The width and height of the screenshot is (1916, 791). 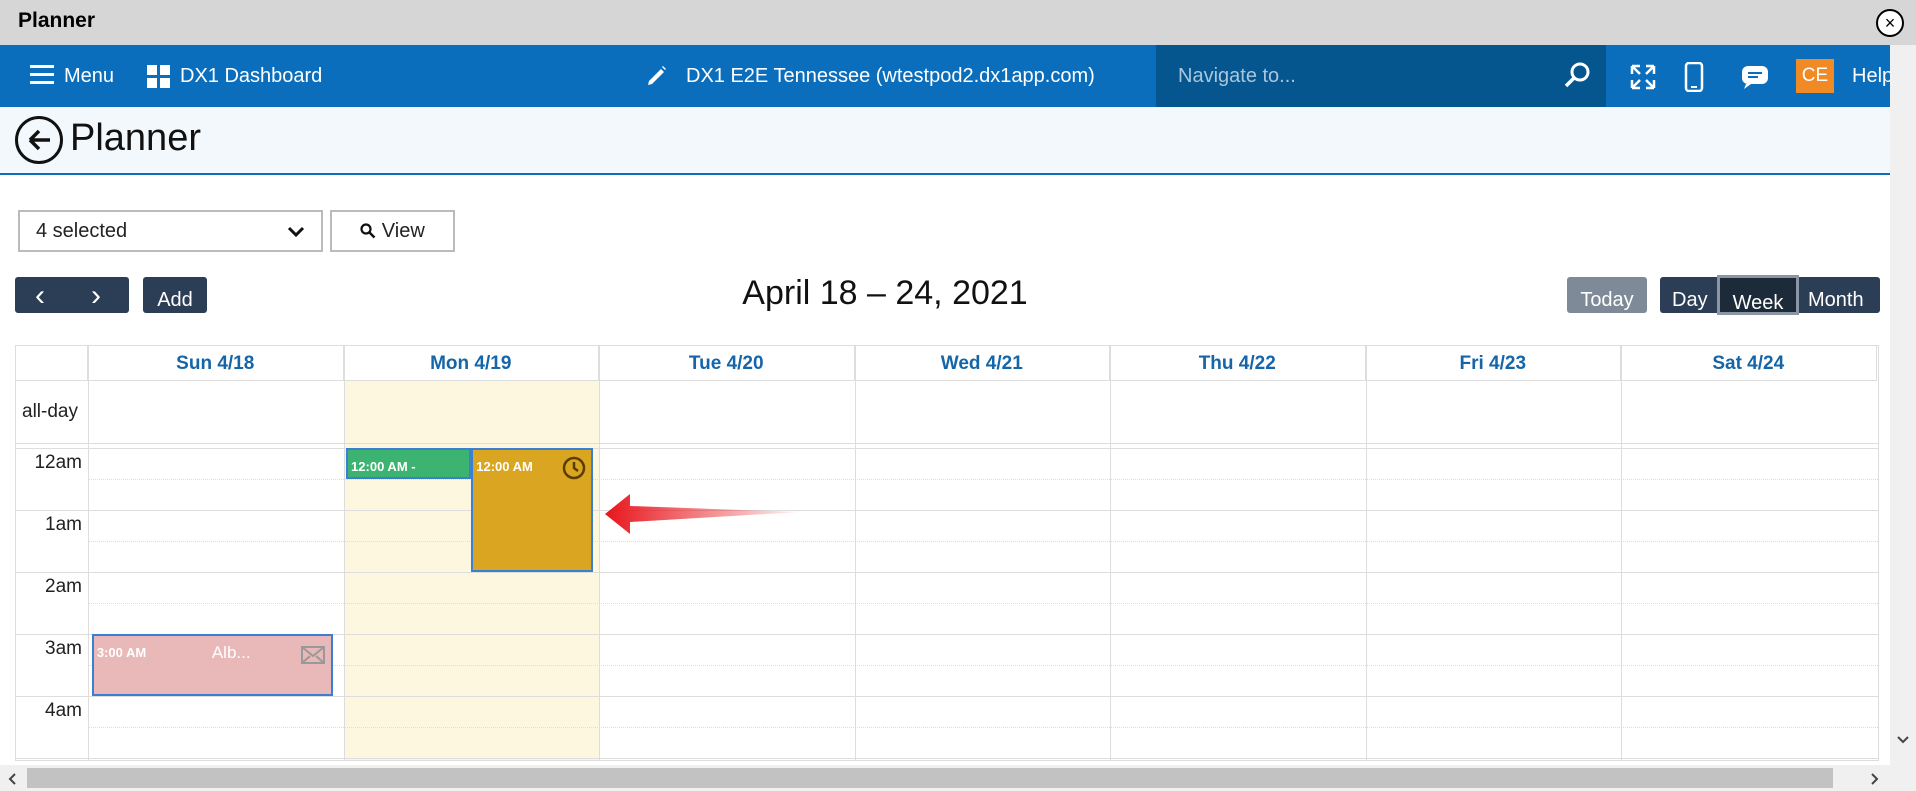 What do you see at coordinates (1875, 779) in the screenshot?
I see `scroll-right-icon` at bounding box center [1875, 779].